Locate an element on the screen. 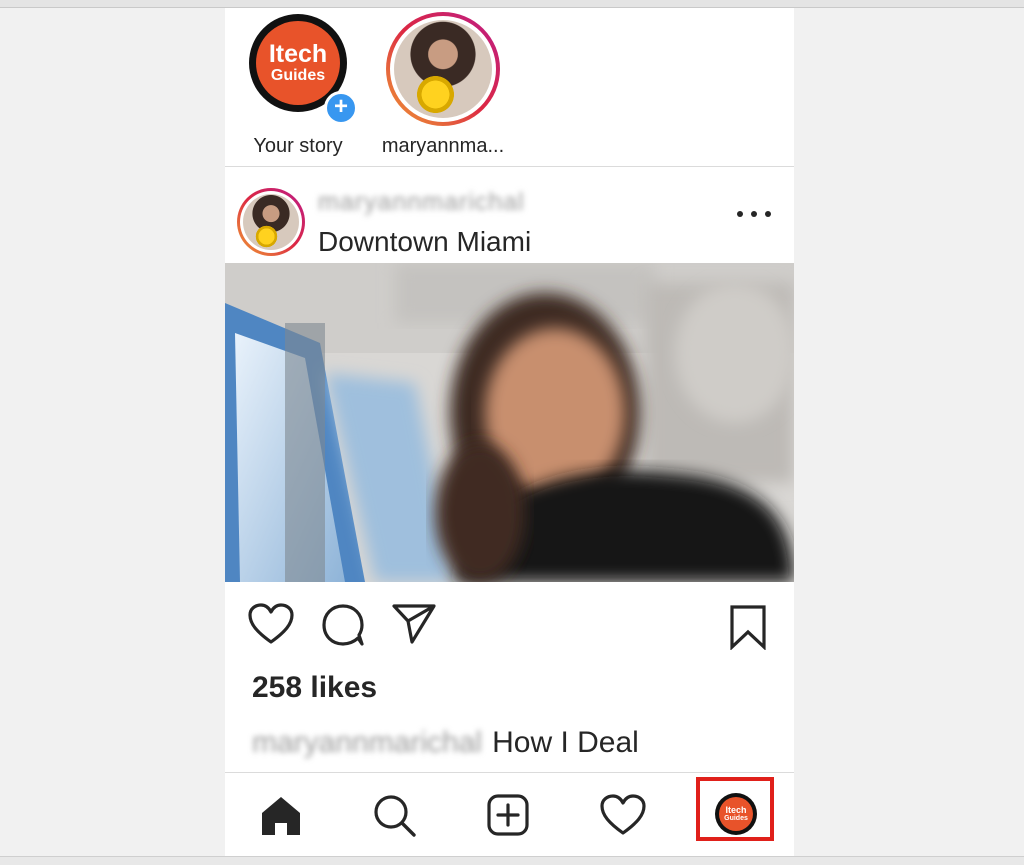  window-bottom-edge is located at coordinates (512, 860).